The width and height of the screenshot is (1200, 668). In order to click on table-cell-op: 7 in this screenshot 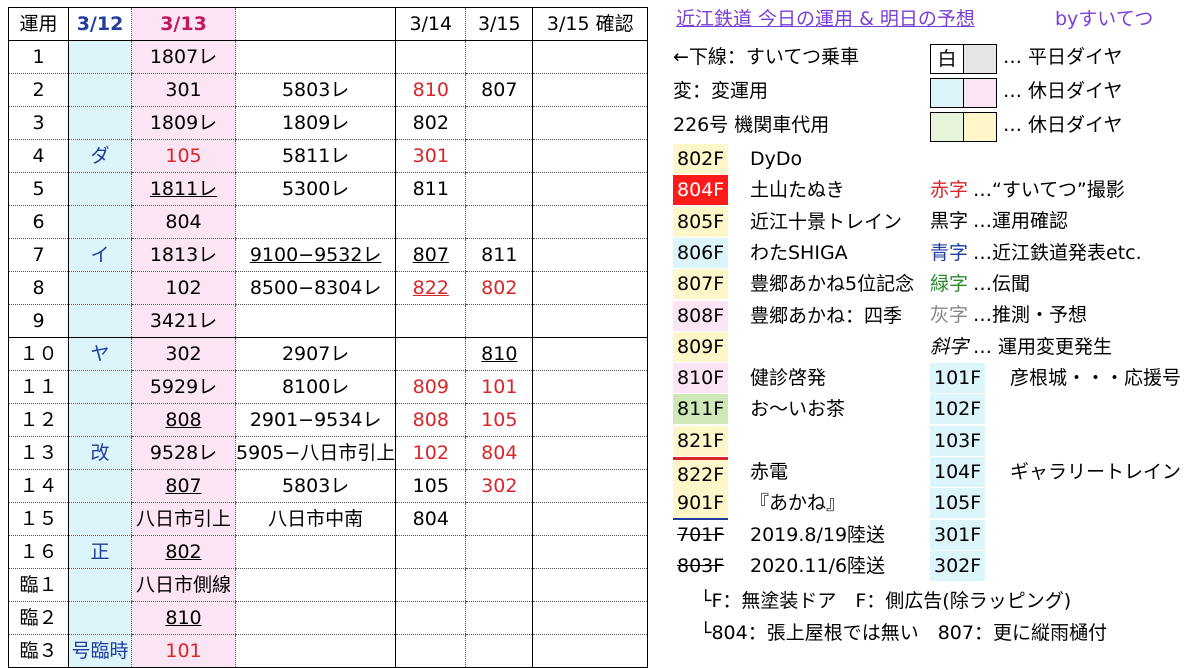, I will do `click(38, 255)`.